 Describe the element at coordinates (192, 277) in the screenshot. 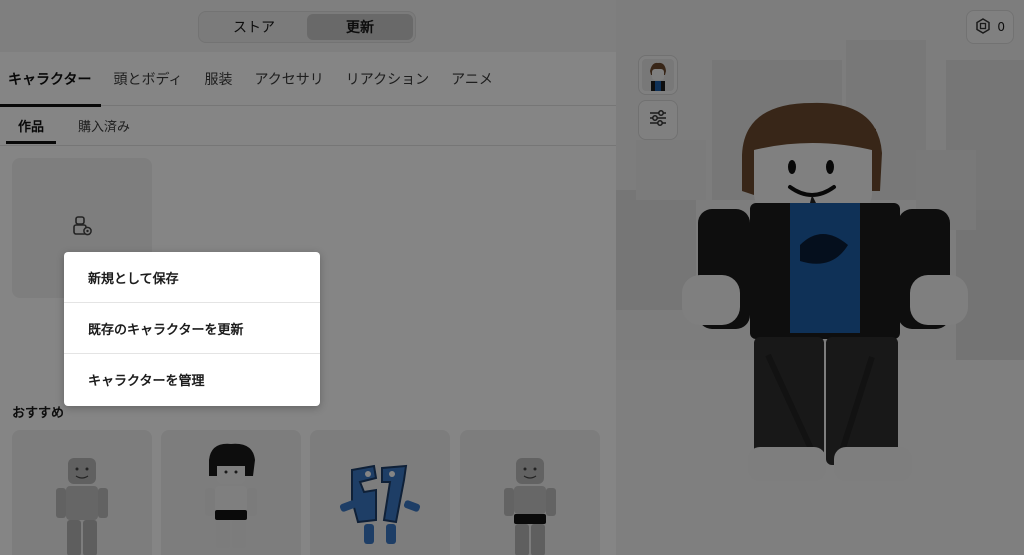

I see `menu-save-as-new: 新規として保存` at that location.